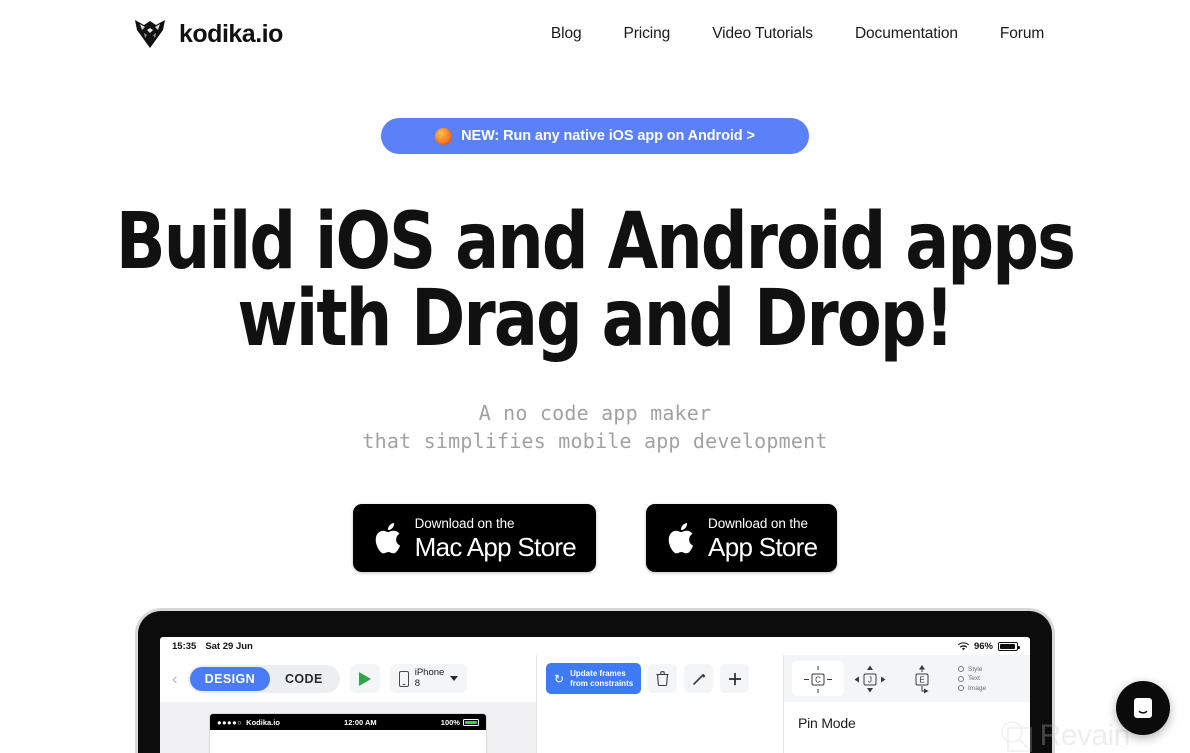  I want to click on constraint-mode-bar: C J E Style Text Image, so click(907, 678).